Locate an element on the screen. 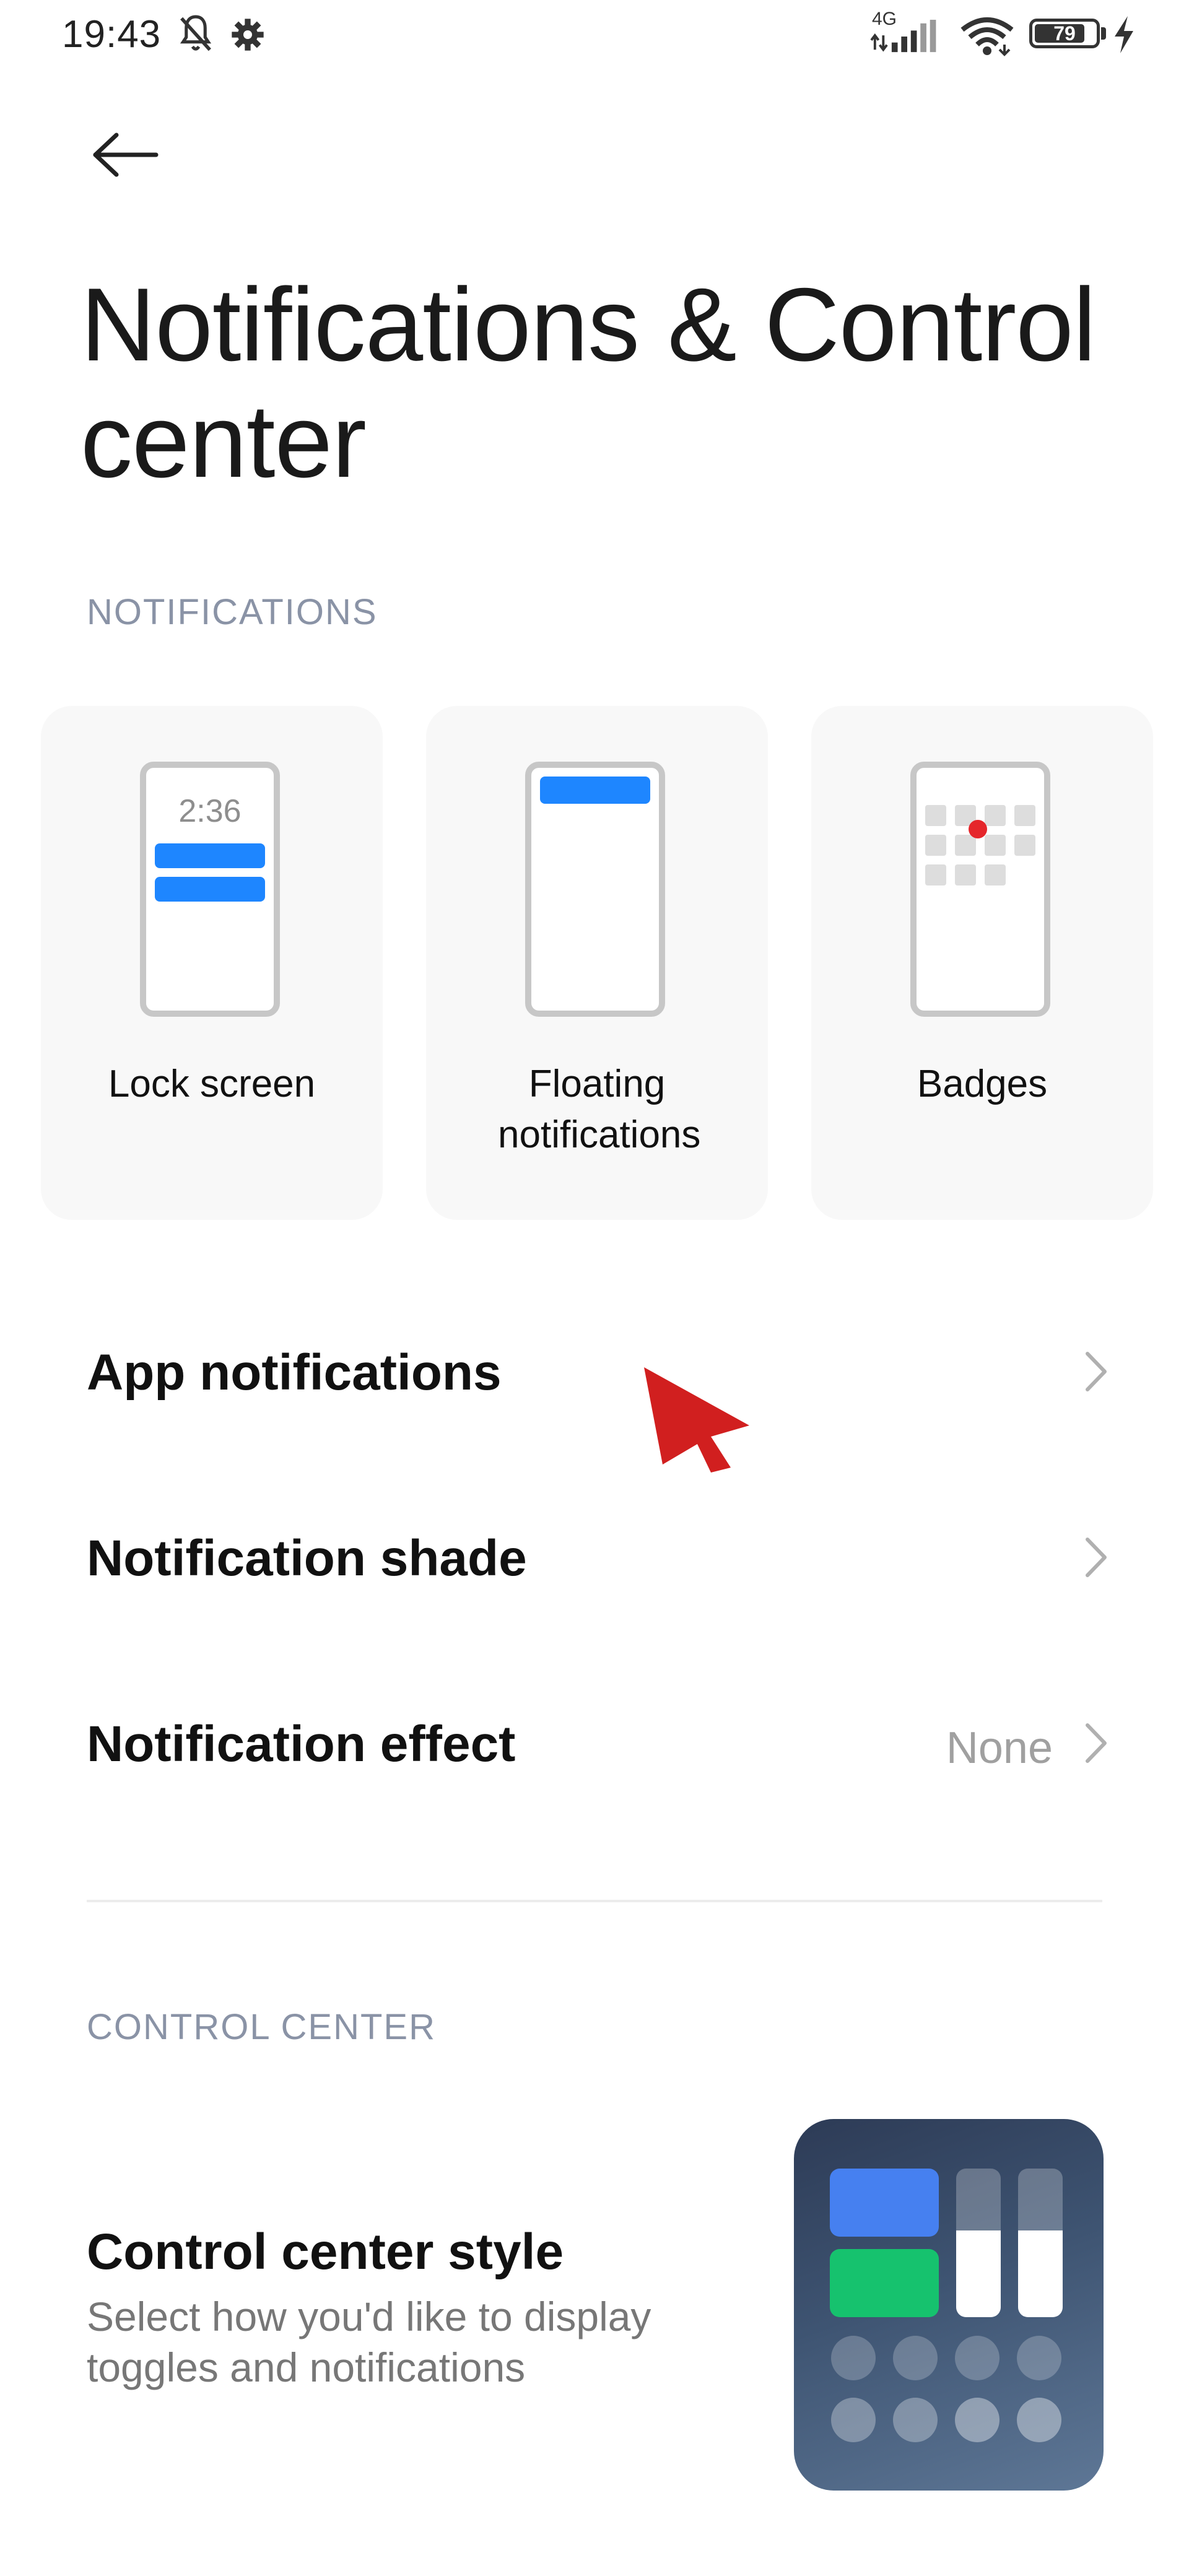 The image size is (1189, 2576). bell-off-icon is located at coordinates (196, 33).